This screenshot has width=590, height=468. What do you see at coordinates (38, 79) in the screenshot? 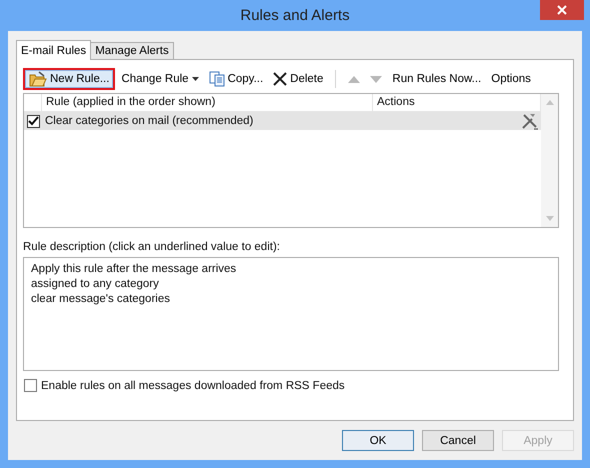
I see `folder-icon` at bounding box center [38, 79].